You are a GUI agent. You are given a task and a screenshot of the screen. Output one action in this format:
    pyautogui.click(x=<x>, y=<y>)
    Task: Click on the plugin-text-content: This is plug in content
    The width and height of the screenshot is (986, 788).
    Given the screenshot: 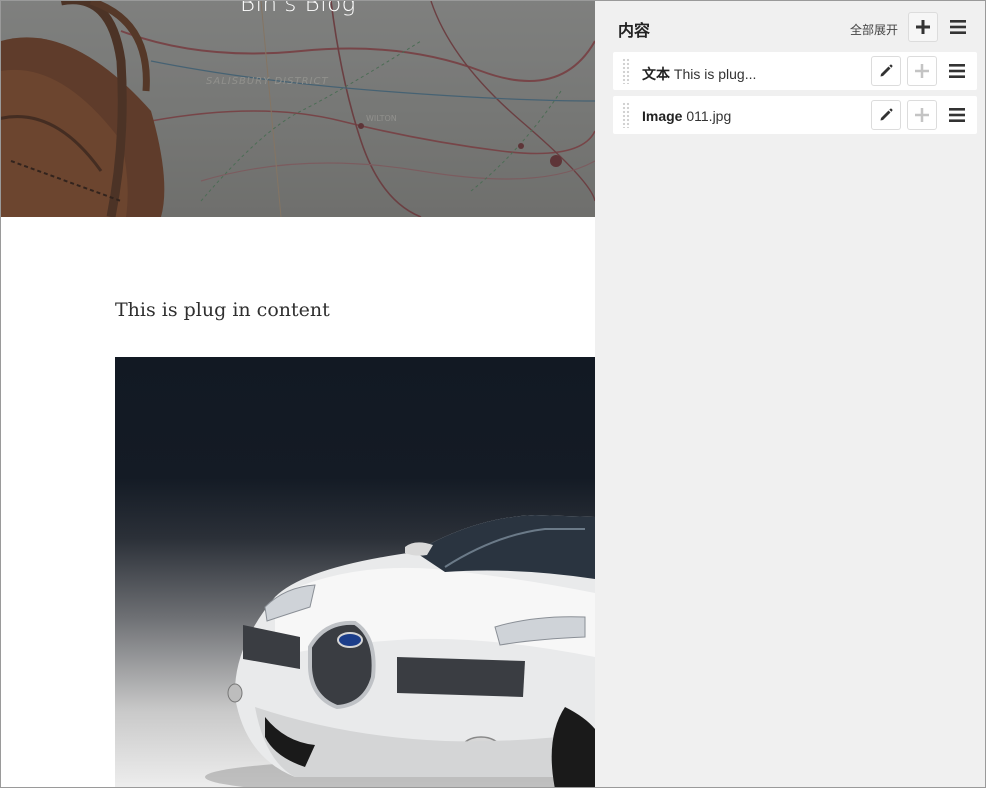 What is the action you would take?
    pyautogui.click(x=222, y=310)
    